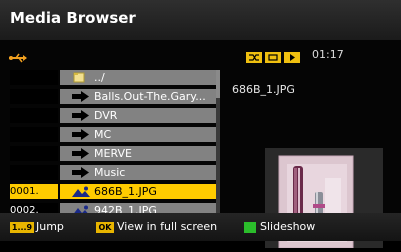 Image resolution: width=401 pixels, height=252 pixels. Describe the element at coordinates (34, 191) in the screenshot. I see `item-number: 0001.` at that location.